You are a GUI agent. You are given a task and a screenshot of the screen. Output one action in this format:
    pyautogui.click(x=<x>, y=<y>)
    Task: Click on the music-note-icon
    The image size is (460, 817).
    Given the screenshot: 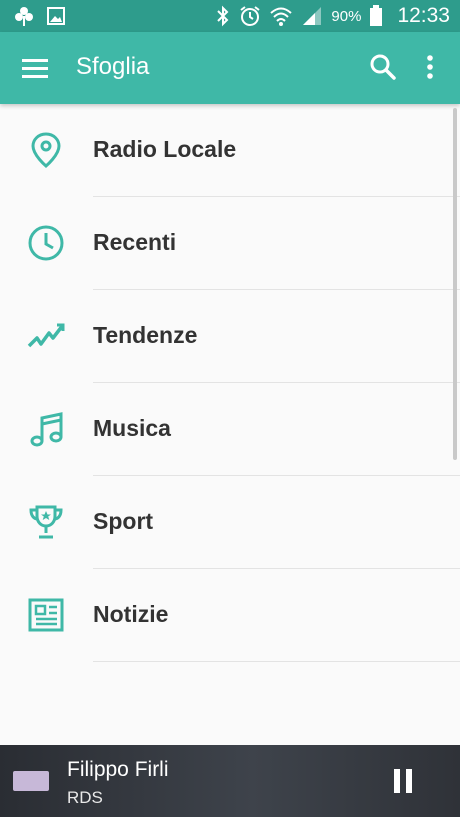 What is the action you would take?
    pyautogui.click(x=46, y=429)
    